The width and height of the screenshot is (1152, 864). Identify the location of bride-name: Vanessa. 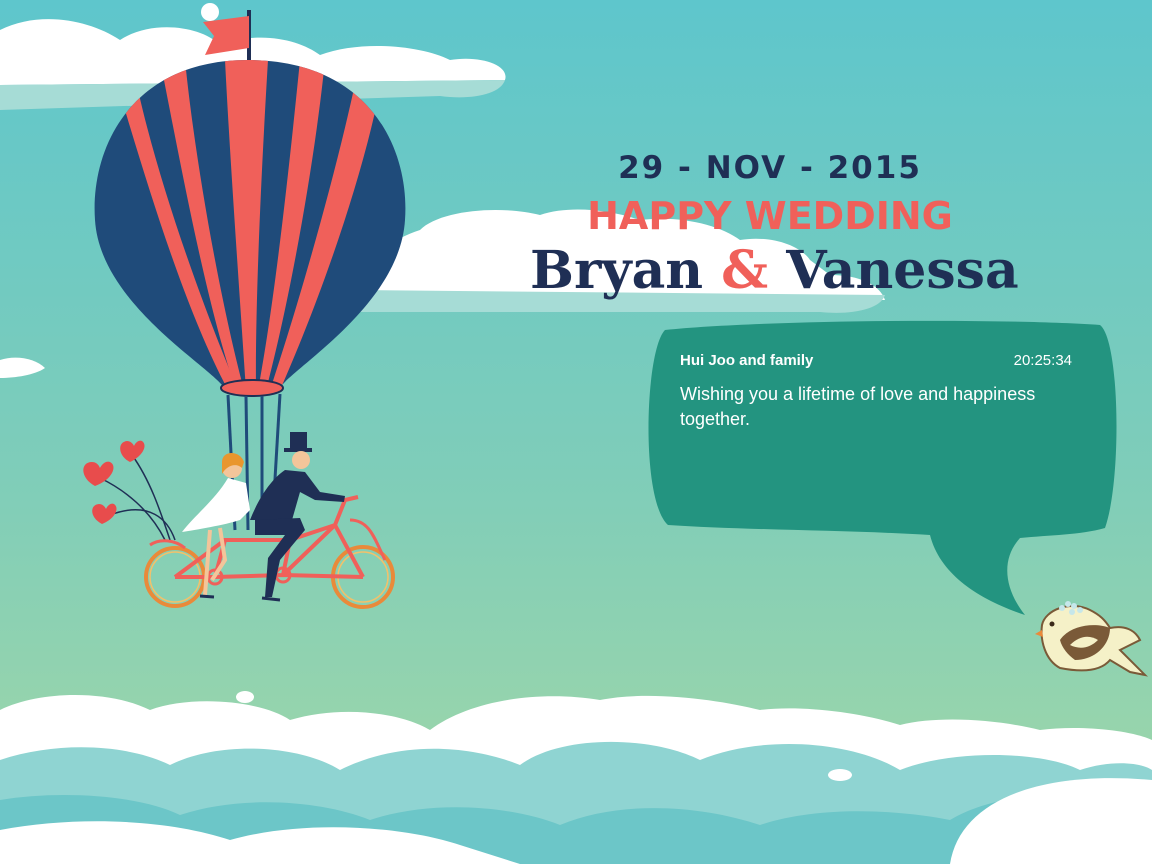
(902, 270).